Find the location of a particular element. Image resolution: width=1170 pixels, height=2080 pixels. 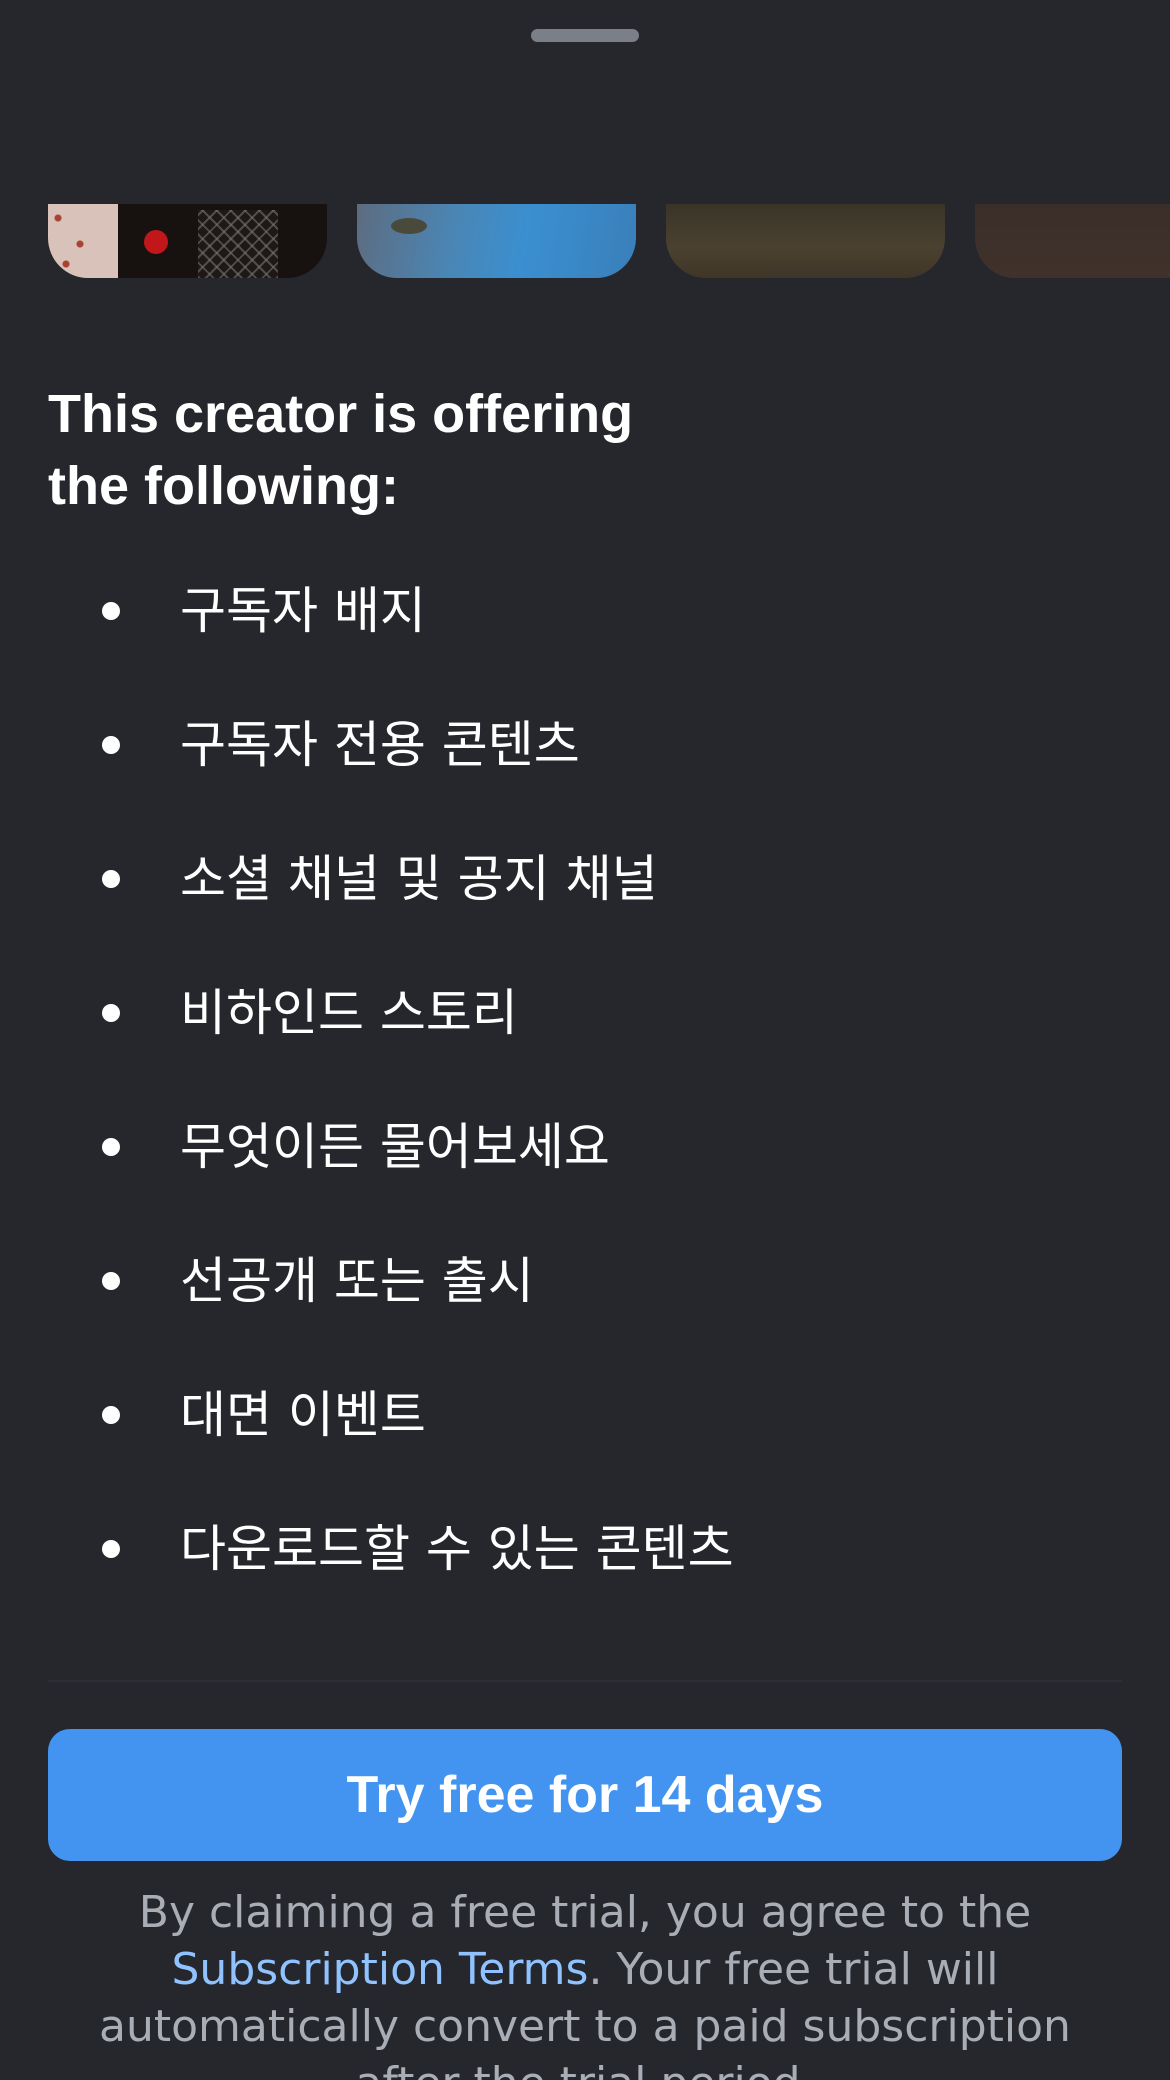

thumbnail-mesh is located at coordinates (238, 244).